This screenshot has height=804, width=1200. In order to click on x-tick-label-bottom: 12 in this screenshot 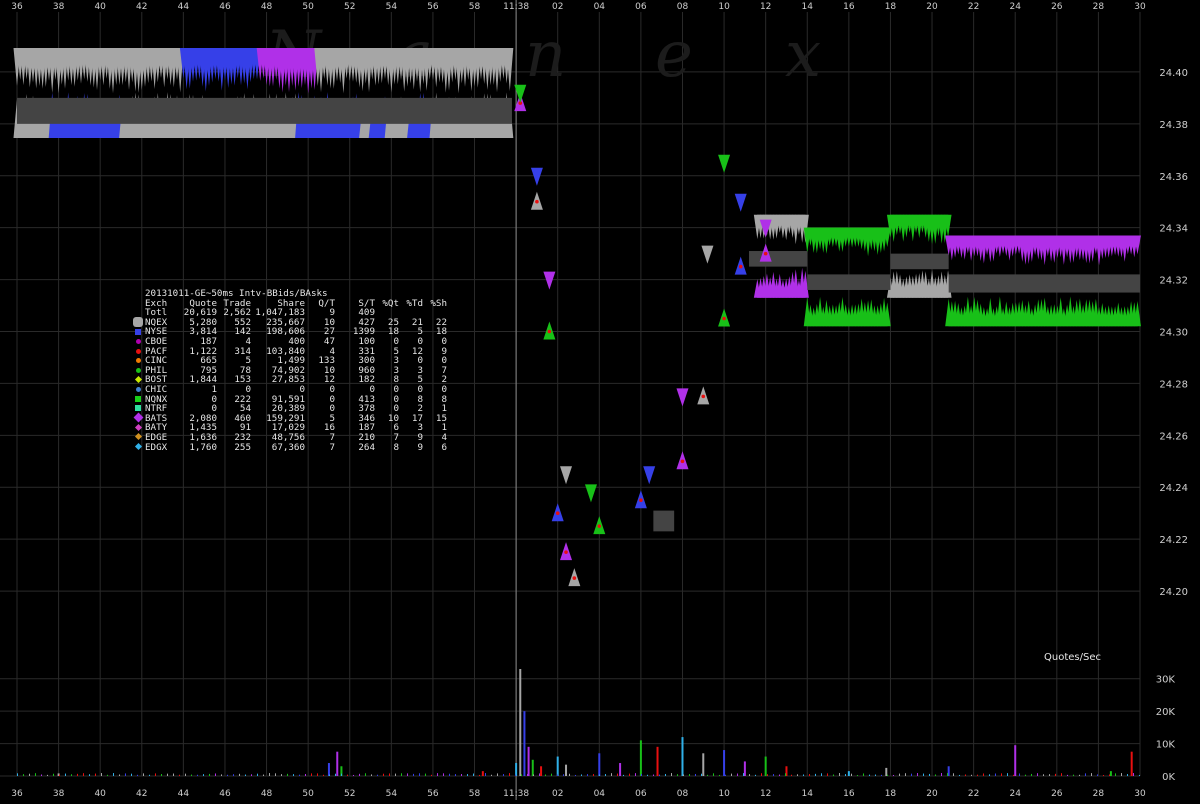, I will do `click(765, 794)`.